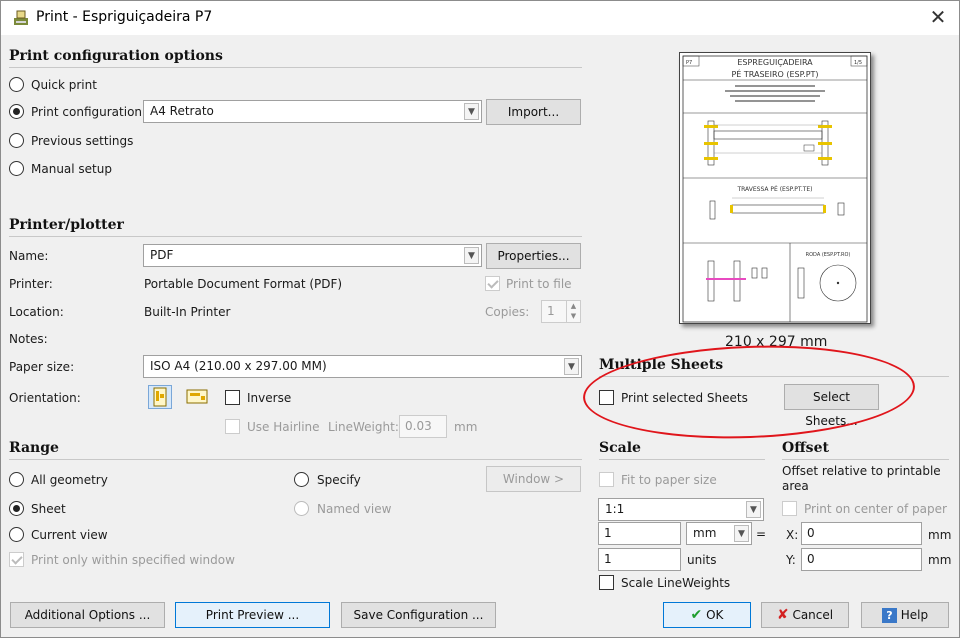 Image resolution: width=960 pixels, height=638 pixels. I want to click on only-within-window-checkbox, so click(16, 559).